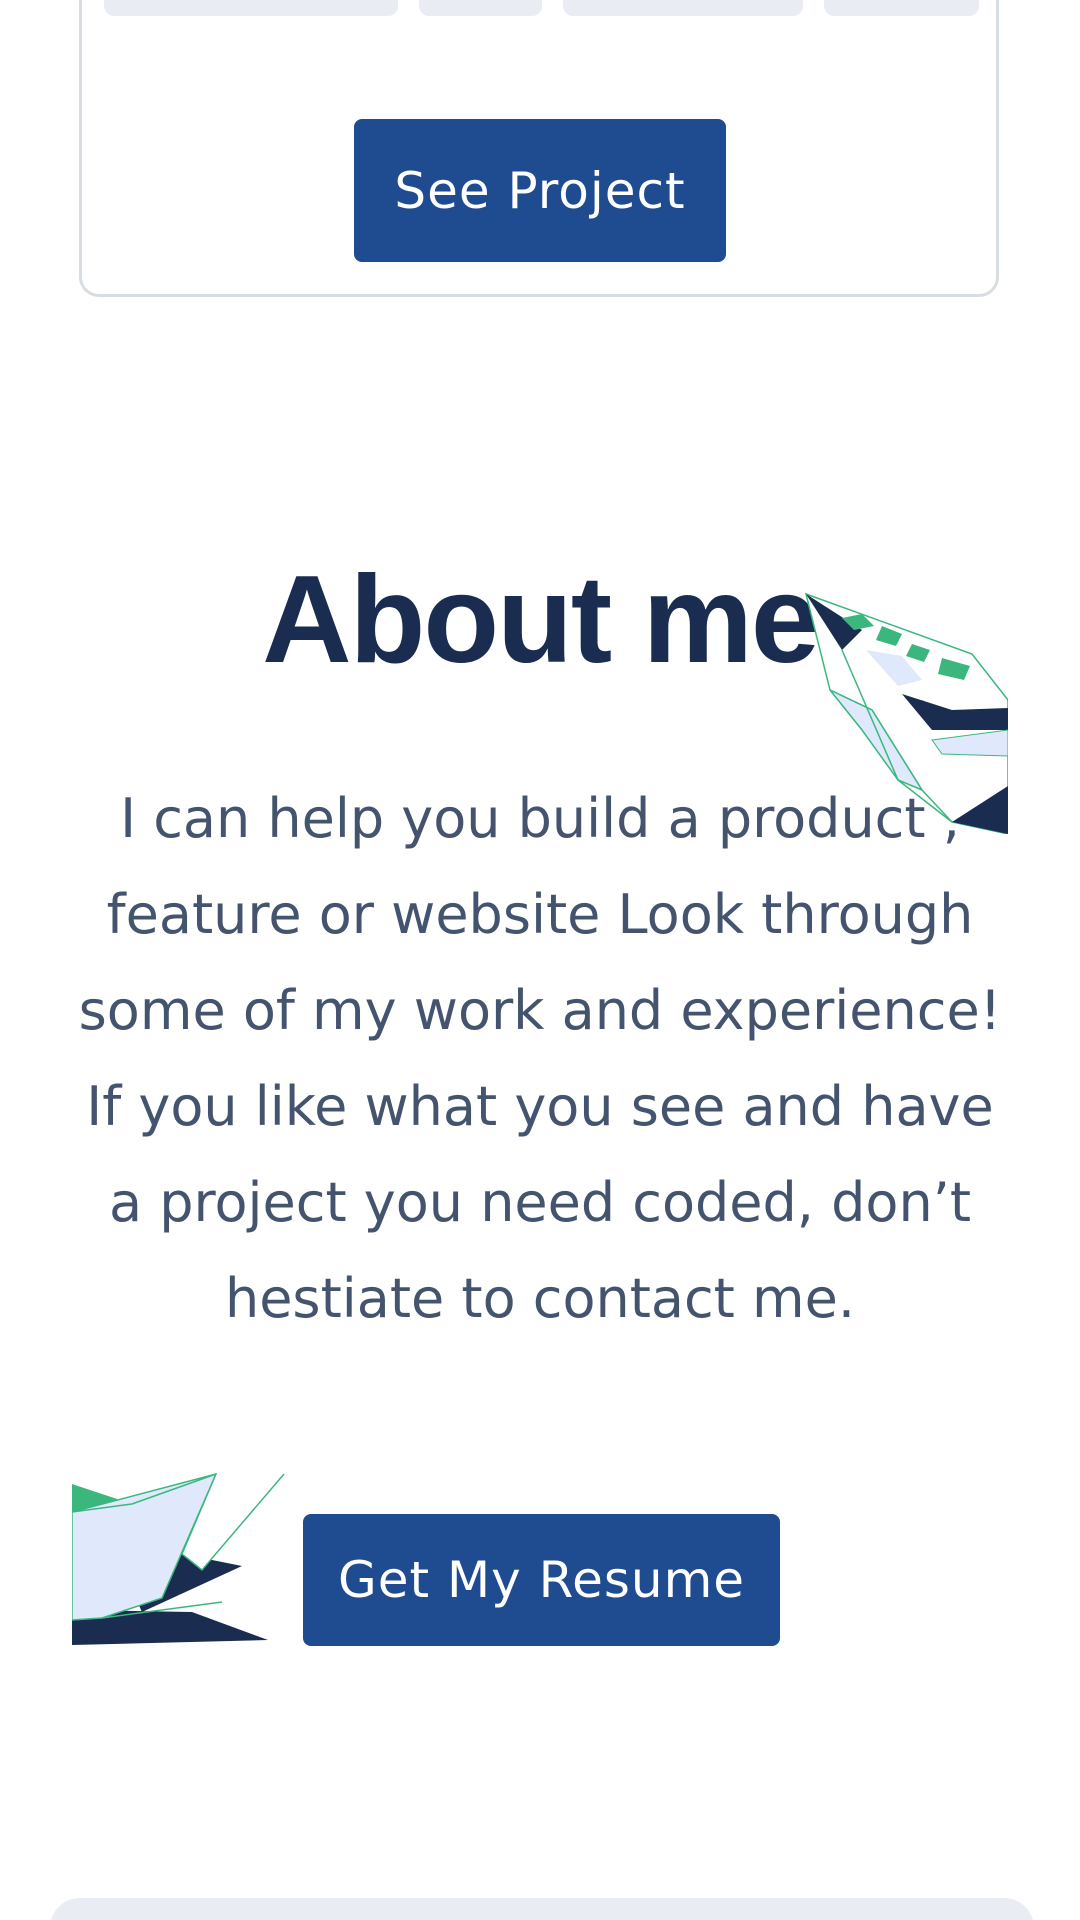 This screenshot has height=1920, width=1080. I want to click on see-project-button: See Project, so click(540, 190).